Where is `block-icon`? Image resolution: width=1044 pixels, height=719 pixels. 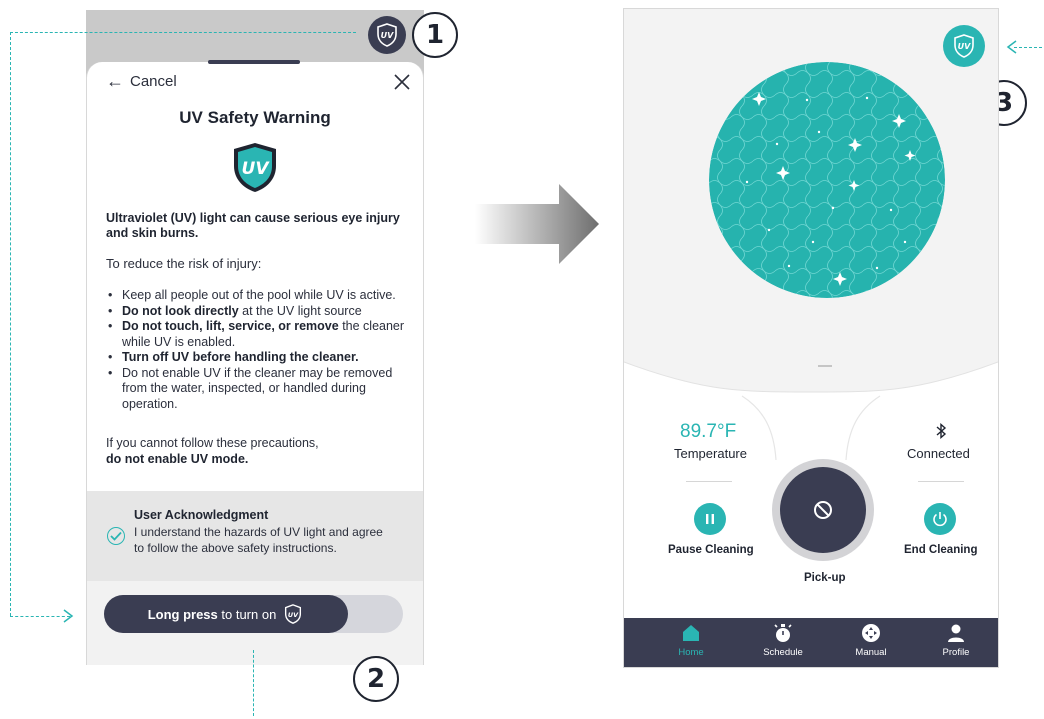
block-icon is located at coordinates (823, 510).